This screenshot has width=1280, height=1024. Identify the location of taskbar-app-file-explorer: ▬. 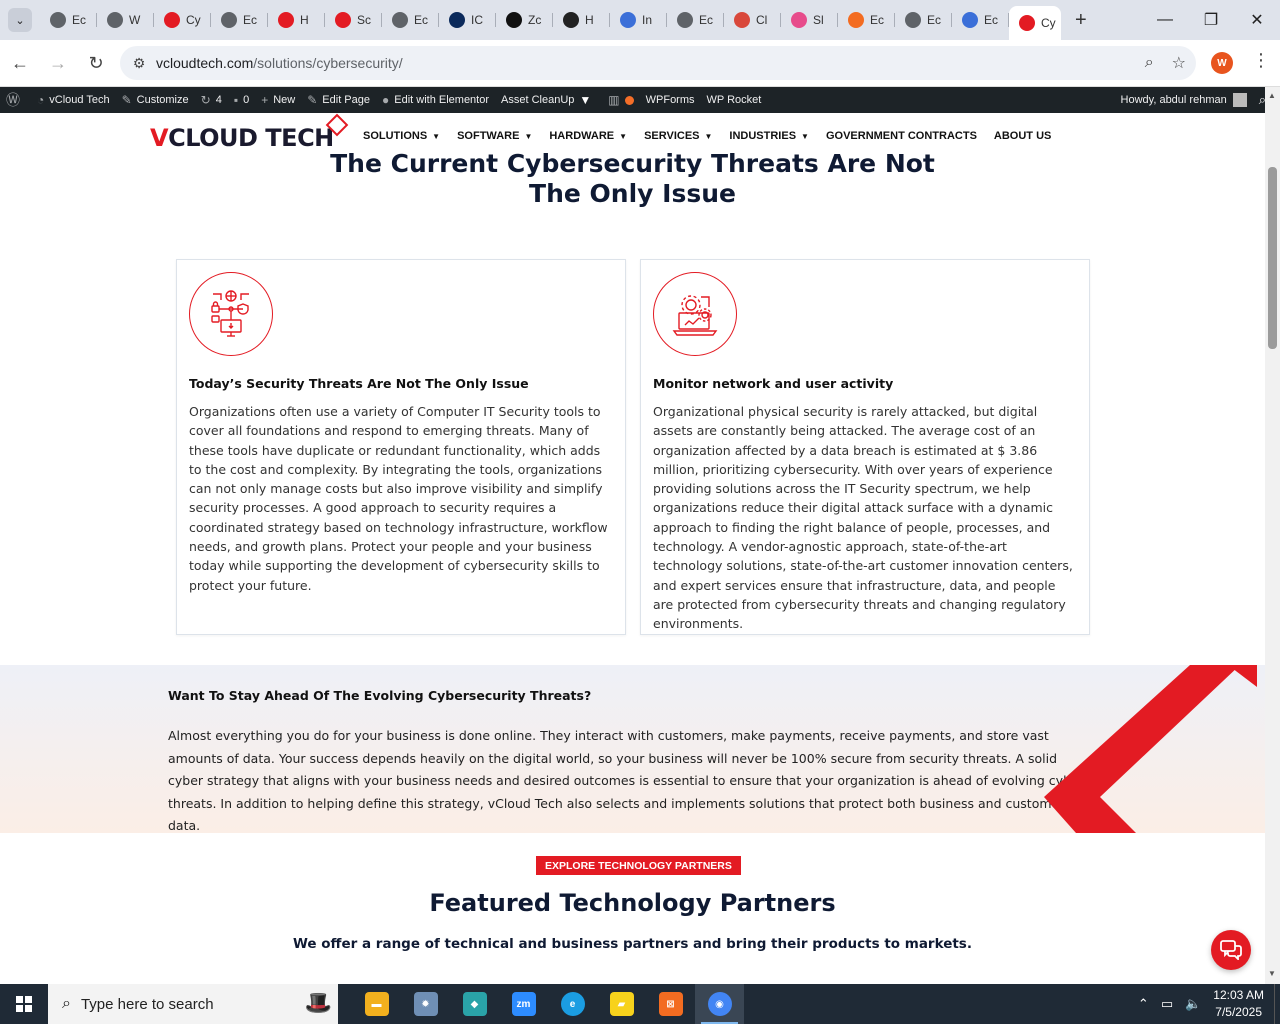
(376, 1004).